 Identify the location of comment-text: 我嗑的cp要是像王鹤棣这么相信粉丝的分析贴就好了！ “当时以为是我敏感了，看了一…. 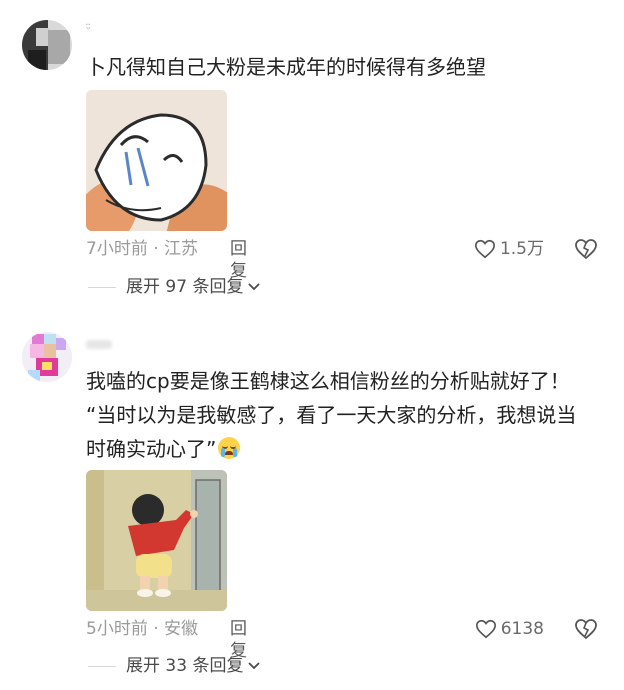
(340, 415).